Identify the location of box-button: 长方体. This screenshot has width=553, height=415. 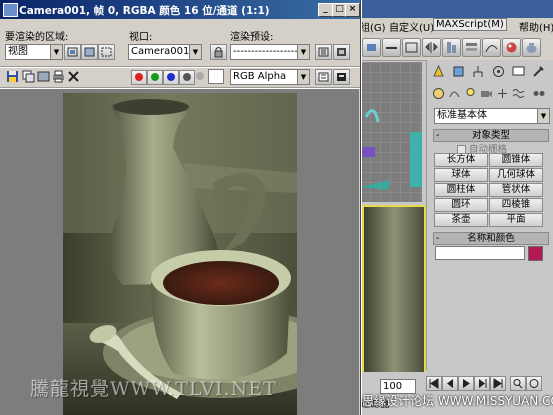
(461, 160).